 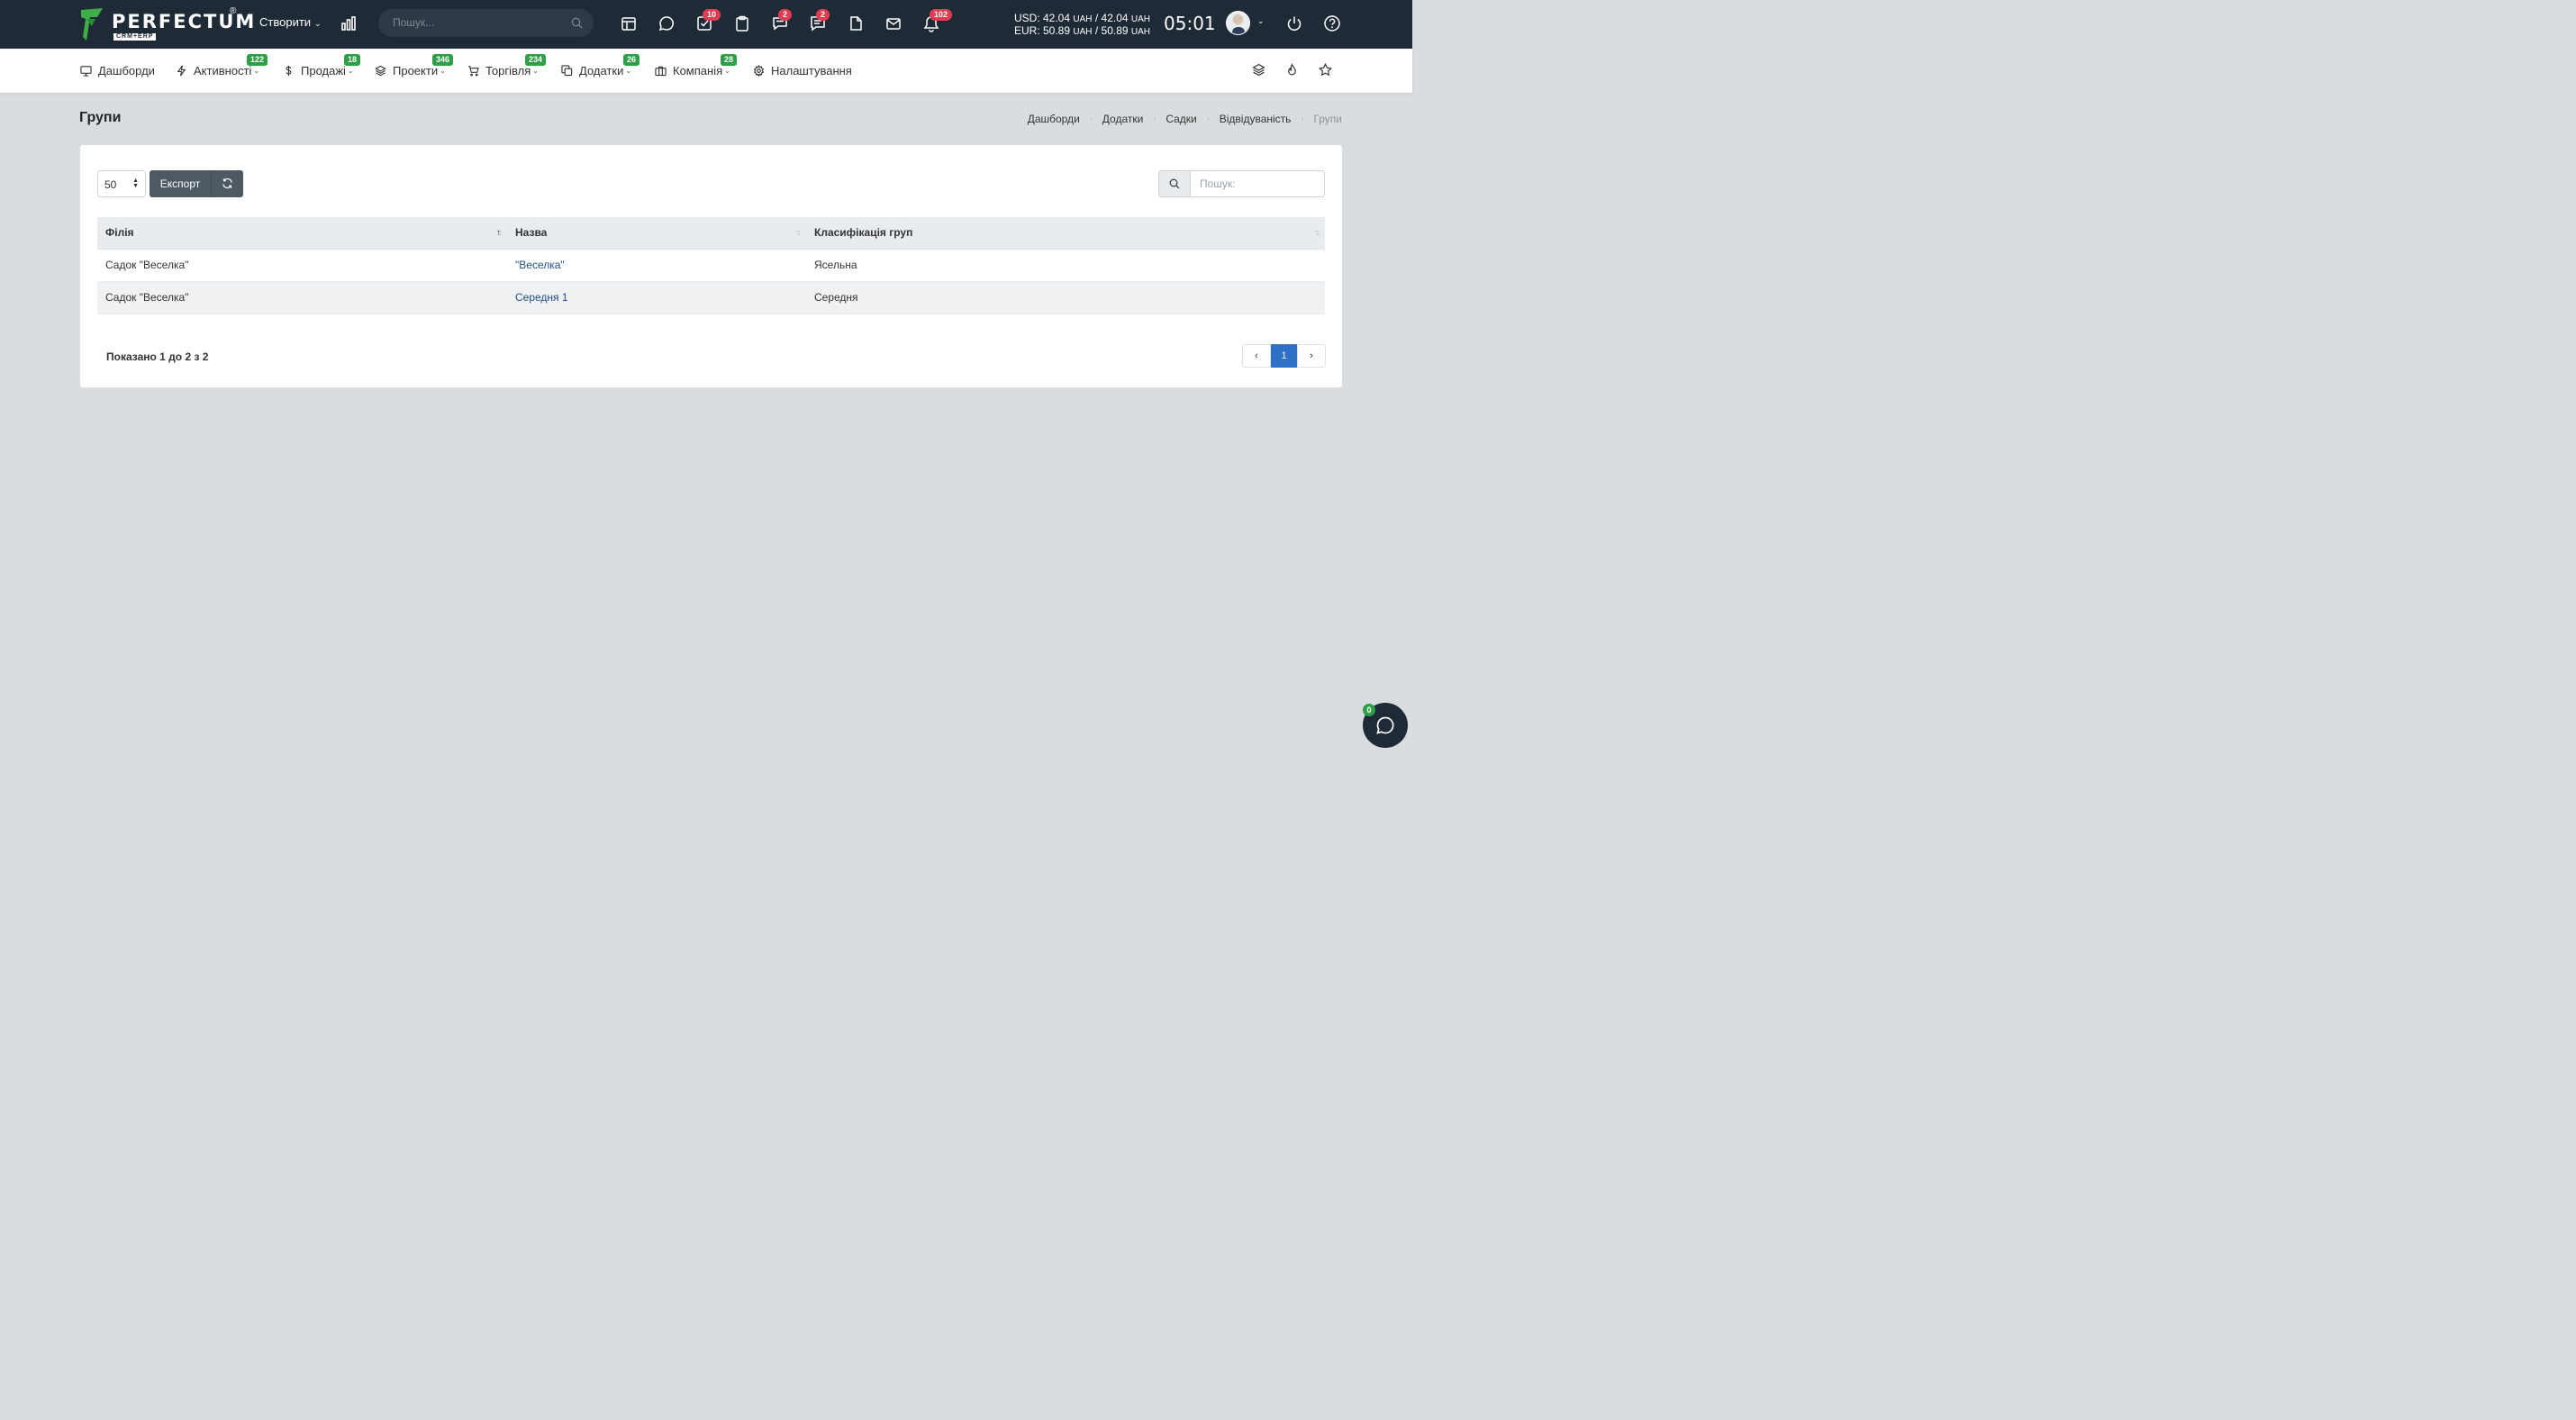 What do you see at coordinates (1123, 119) in the screenshot?
I see `breadcrumb-item: Додатки` at bounding box center [1123, 119].